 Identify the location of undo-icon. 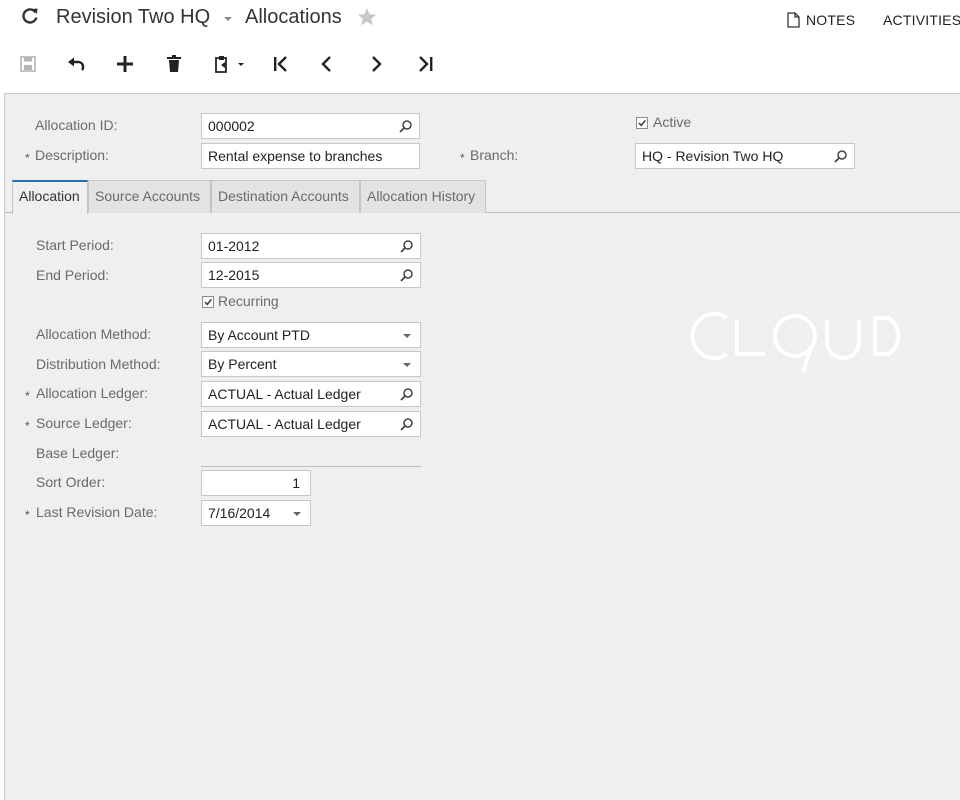
(77, 64).